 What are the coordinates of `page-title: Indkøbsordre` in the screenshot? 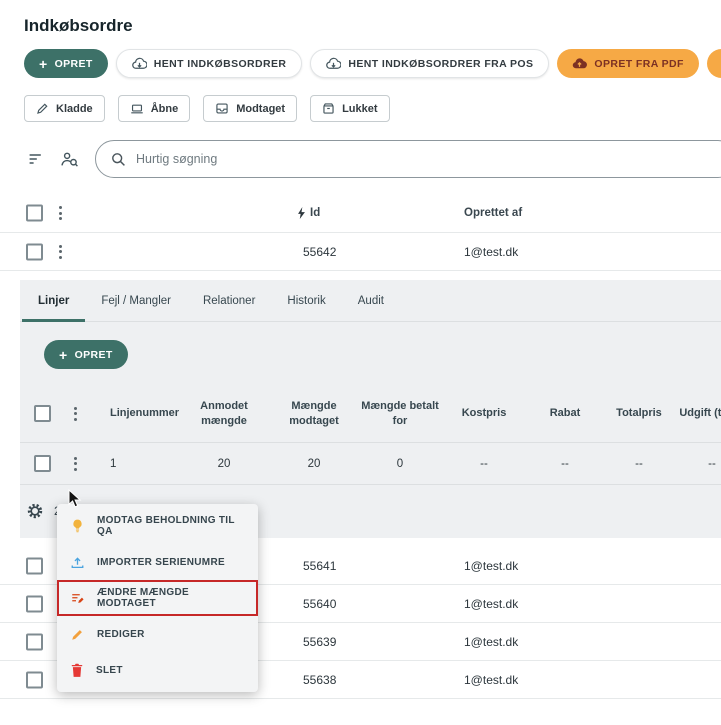 It's located at (78, 25).